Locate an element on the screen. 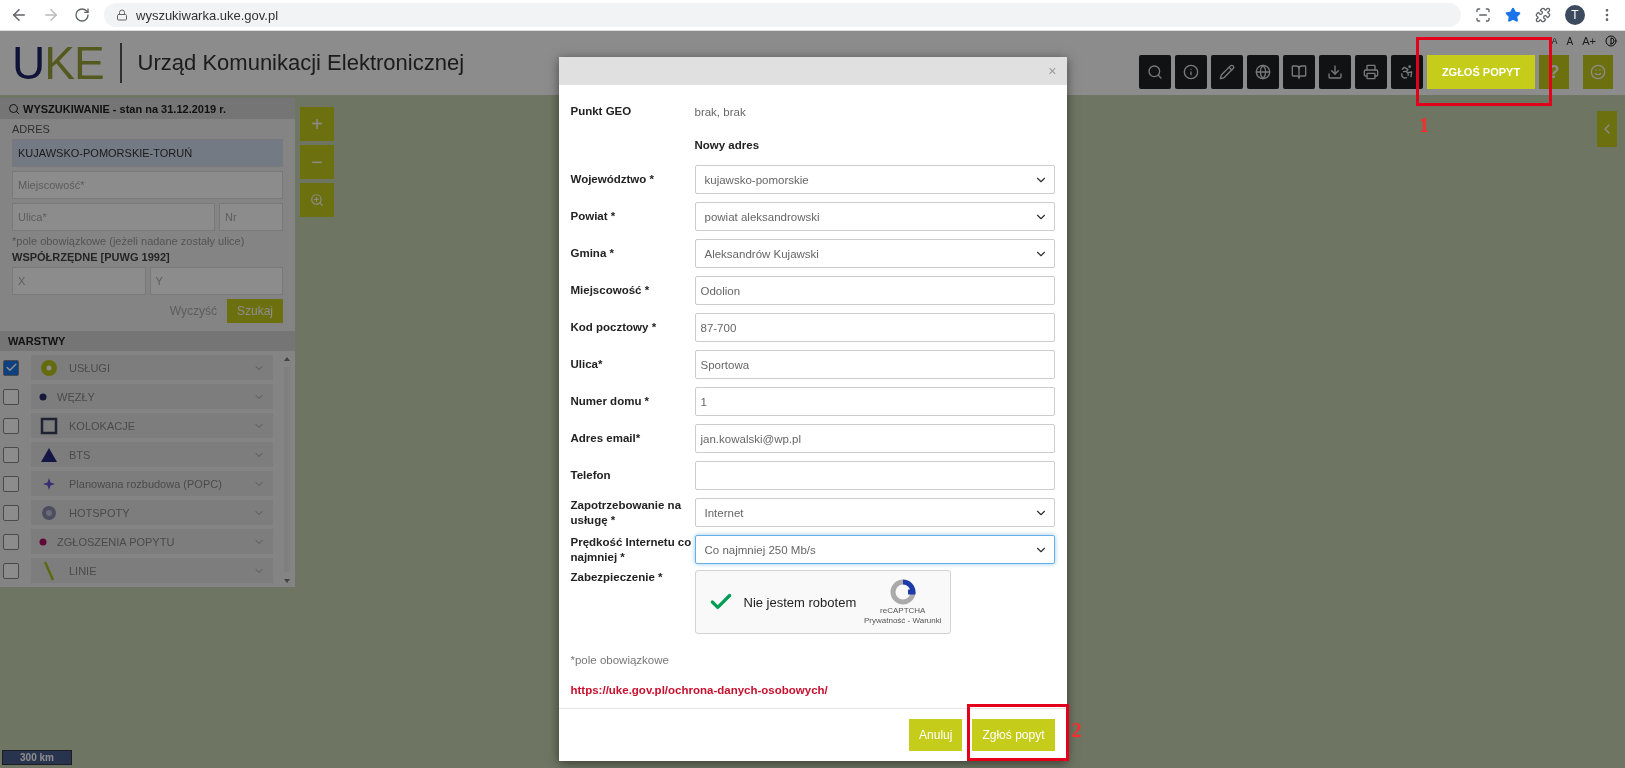 This screenshot has height=768, width=1625. field-label: Kod pocztowy * is located at coordinates (614, 327).